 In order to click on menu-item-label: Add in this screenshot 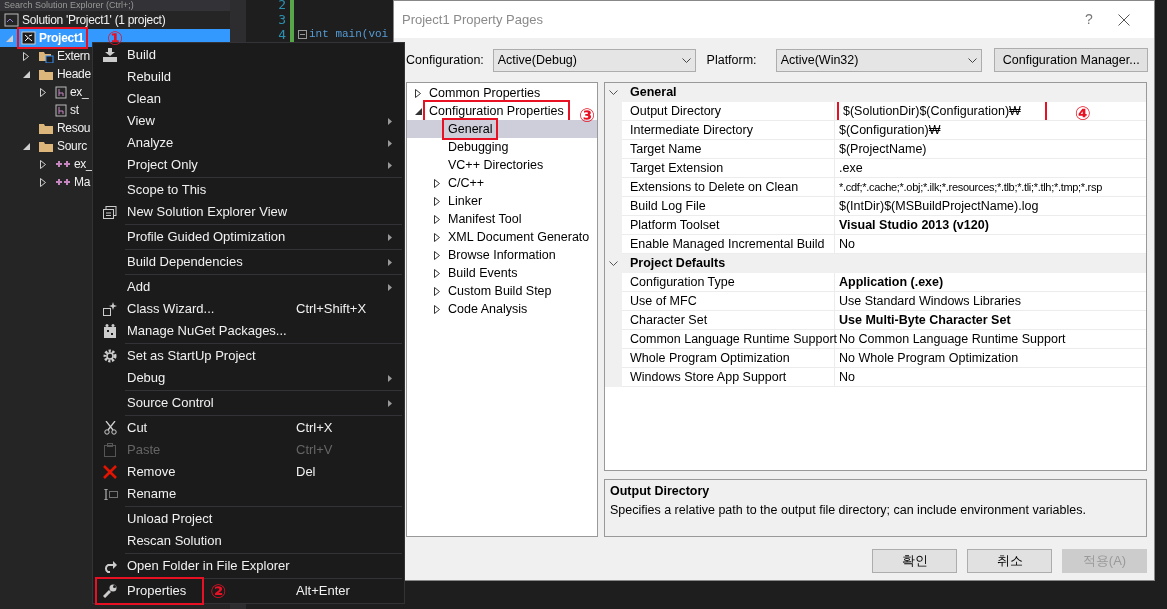, I will do `click(139, 287)`.